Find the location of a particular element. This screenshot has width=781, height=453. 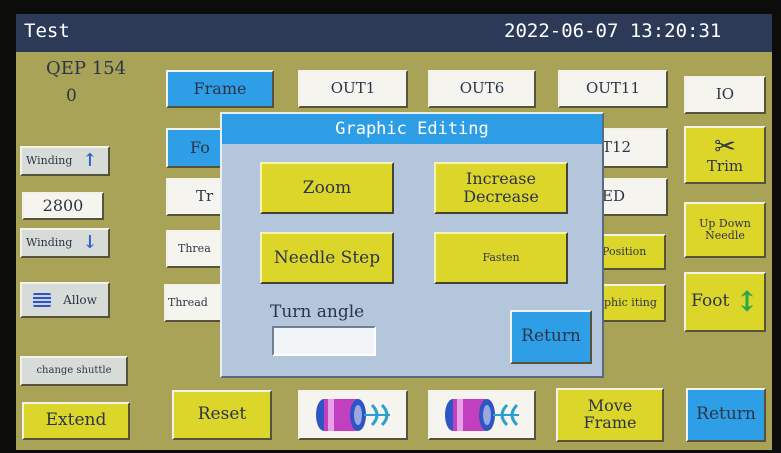

needle-step-label: Needle Step is located at coordinates (327, 257).